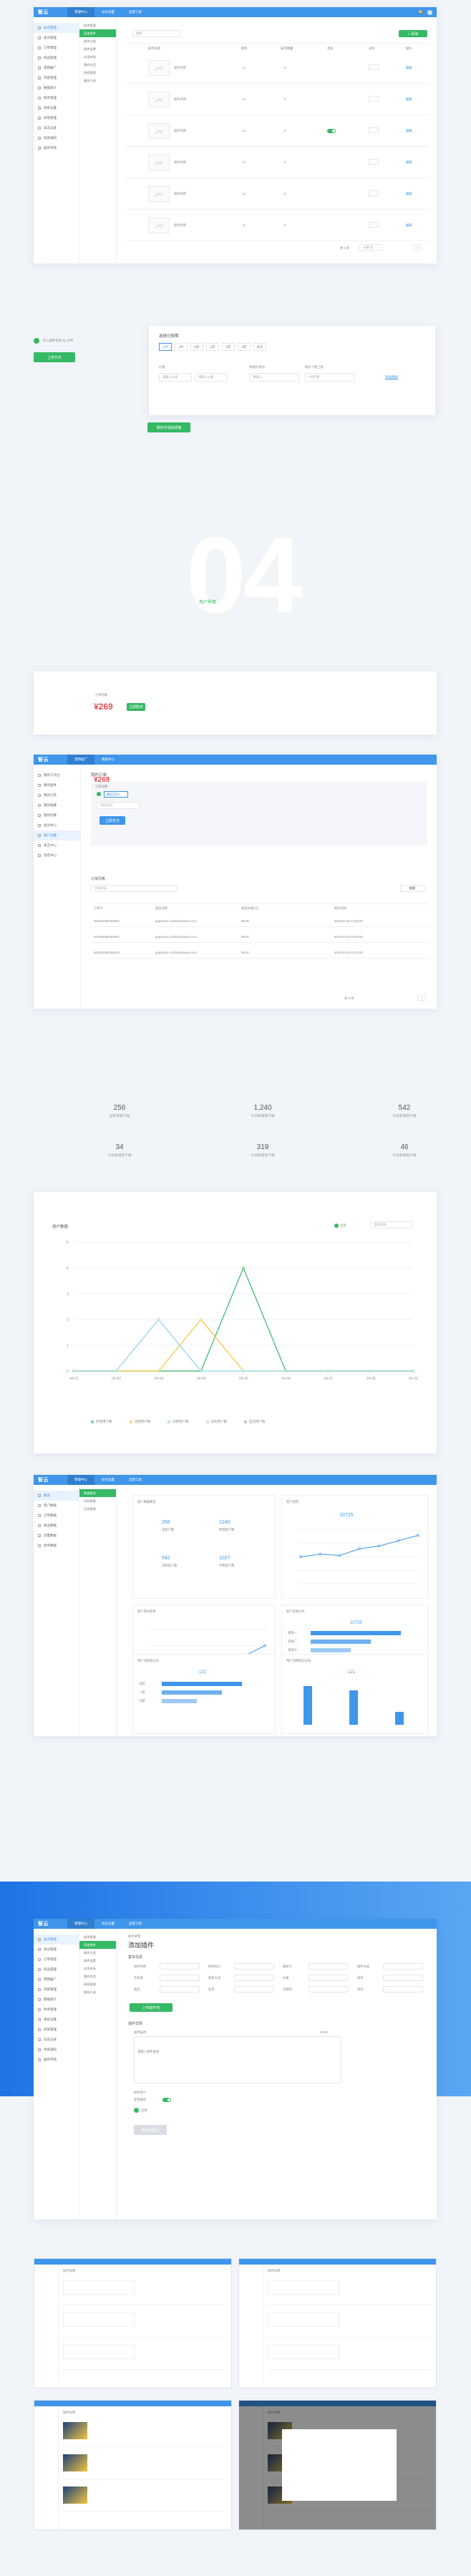  Describe the element at coordinates (228, 347) in the screenshot. I see `cycle-option: 2年` at that location.